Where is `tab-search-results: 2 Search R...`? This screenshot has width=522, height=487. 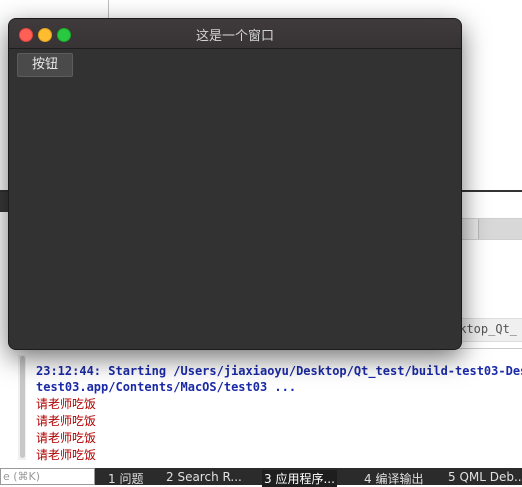 tab-search-results: 2 Search R... is located at coordinates (204, 477).